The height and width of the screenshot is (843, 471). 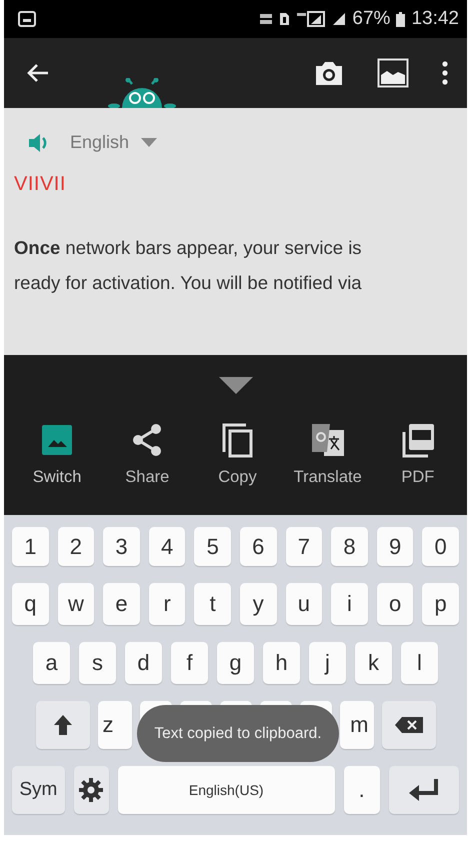 What do you see at coordinates (143, 663) in the screenshot?
I see `key: d` at bounding box center [143, 663].